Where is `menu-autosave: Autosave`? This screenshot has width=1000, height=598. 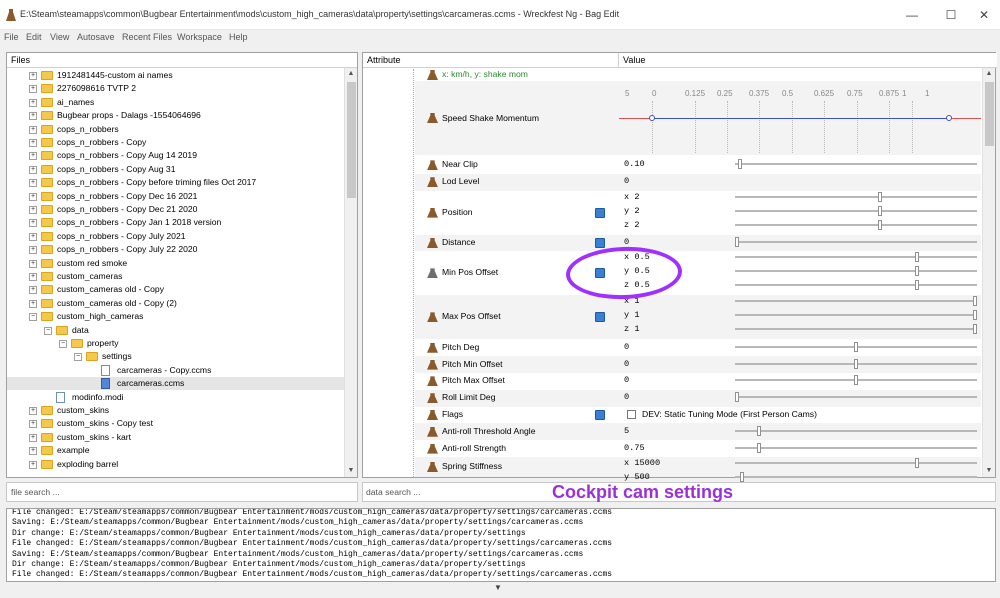 menu-autosave: Autosave is located at coordinates (96, 37).